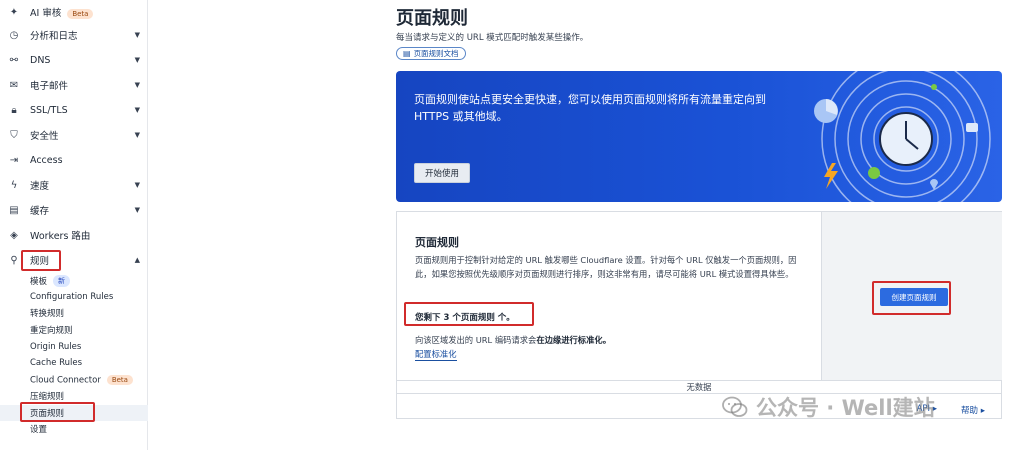 The width and height of the screenshot is (1024, 450). I want to click on sidebar-item-label: AI 审核, so click(46, 13).